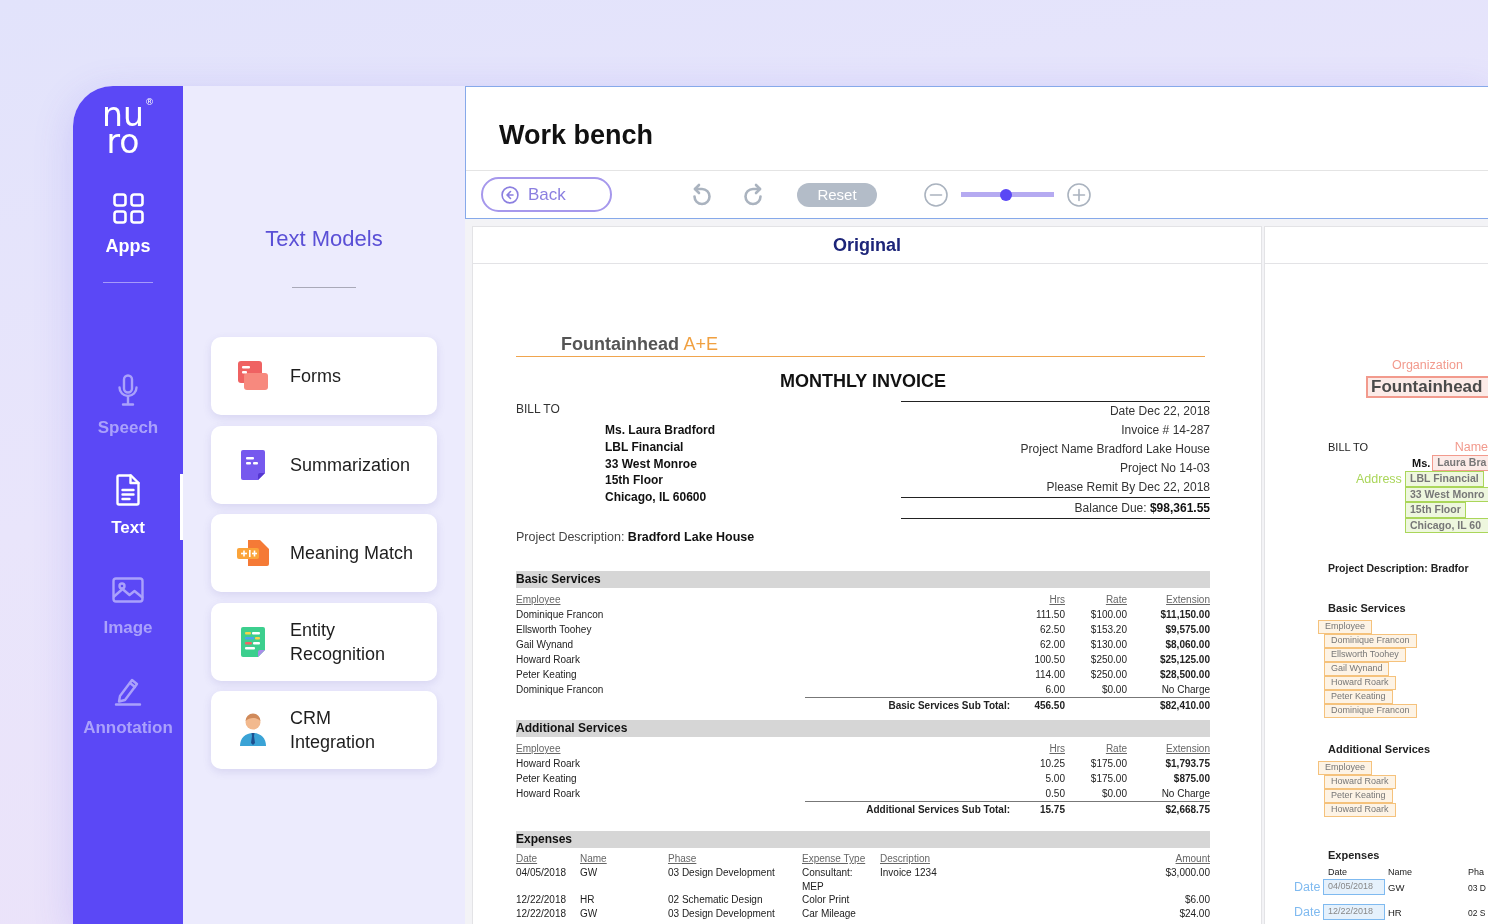 The image size is (1488, 924). Describe the element at coordinates (1187, 810) in the screenshot. I see `table-cell-text: $2,668.75` at that location.